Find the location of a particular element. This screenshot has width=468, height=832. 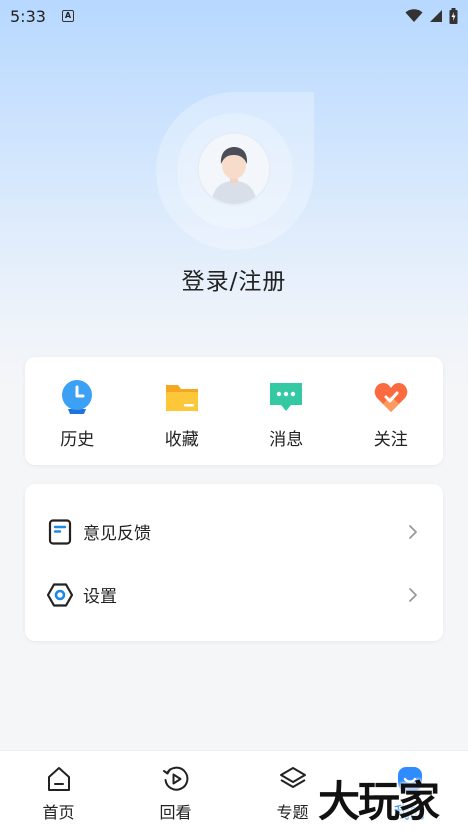

menu-item-settings: 设置 is located at coordinates (234, 594).